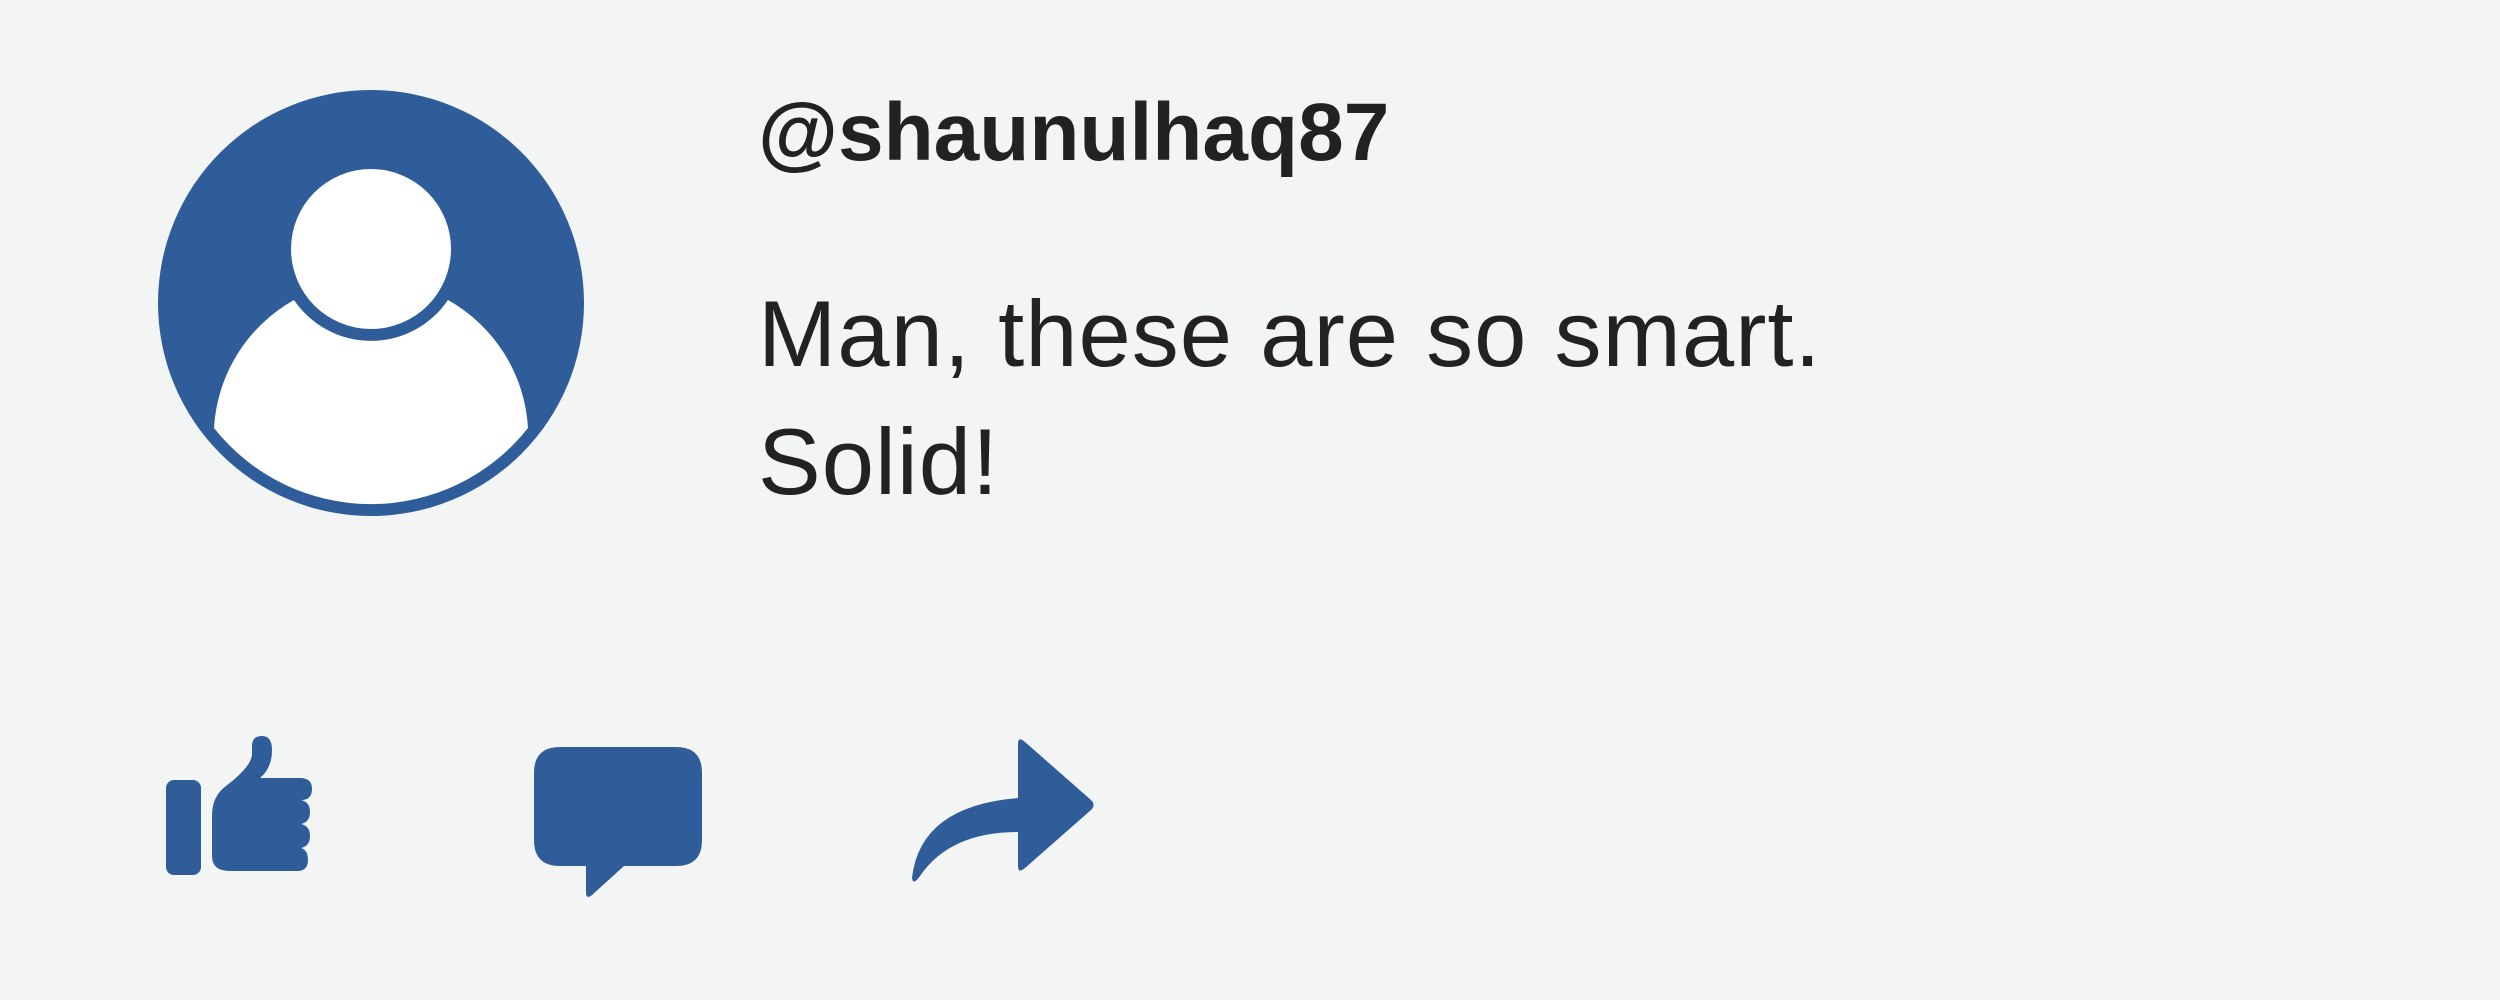 This screenshot has height=1000, width=2500. I want to click on user-avatar, so click(371, 303).